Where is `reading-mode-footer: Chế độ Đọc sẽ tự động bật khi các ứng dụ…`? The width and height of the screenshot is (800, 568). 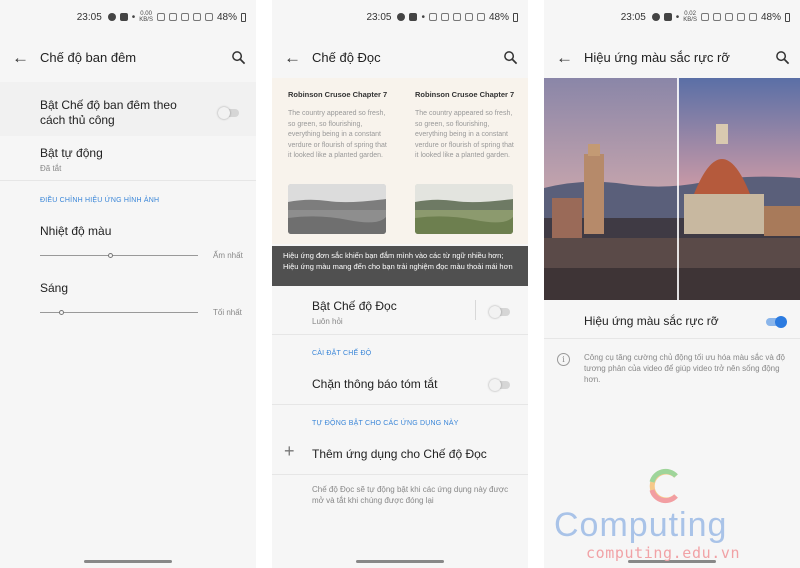 reading-mode-footer: Chế độ Đọc sẽ tự động bật khi các ứng dụ… is located at coordinates (410, 495).